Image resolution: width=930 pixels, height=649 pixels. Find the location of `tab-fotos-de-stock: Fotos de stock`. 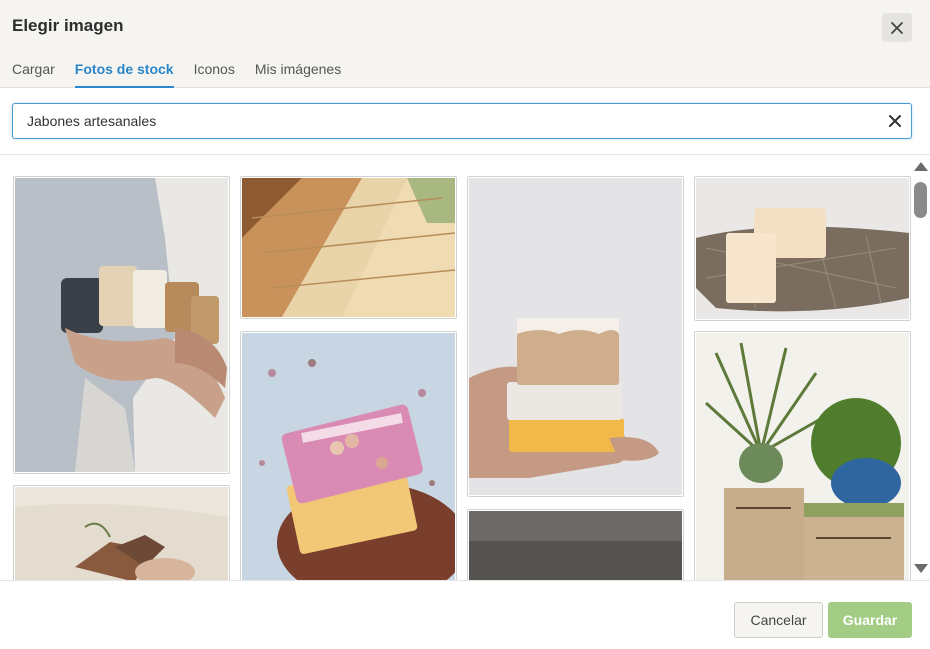

tab-fotos-de-stock: Fotos de stock is located at coordinates (124, 74).